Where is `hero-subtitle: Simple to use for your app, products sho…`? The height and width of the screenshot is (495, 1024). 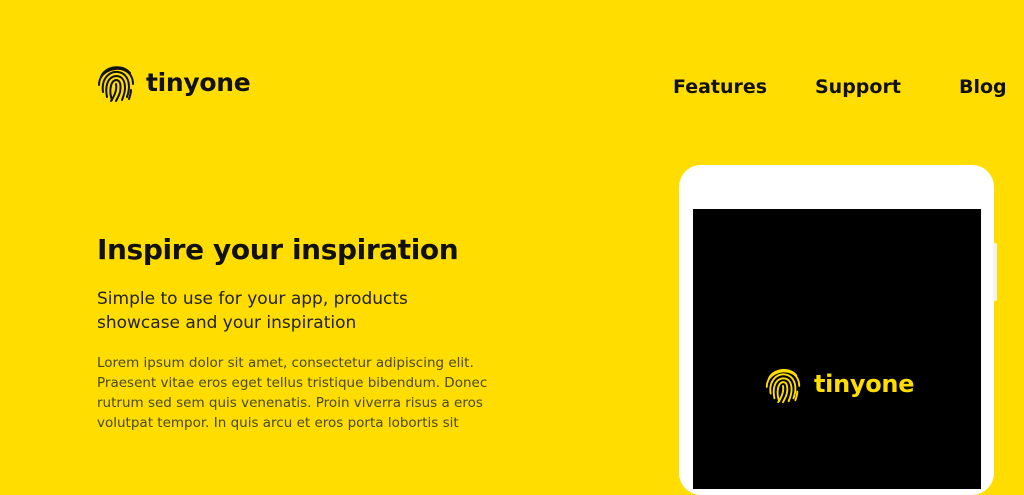
hero-subtitle: Simple to use for your app, products sho… is located at coordinates (252, 311).